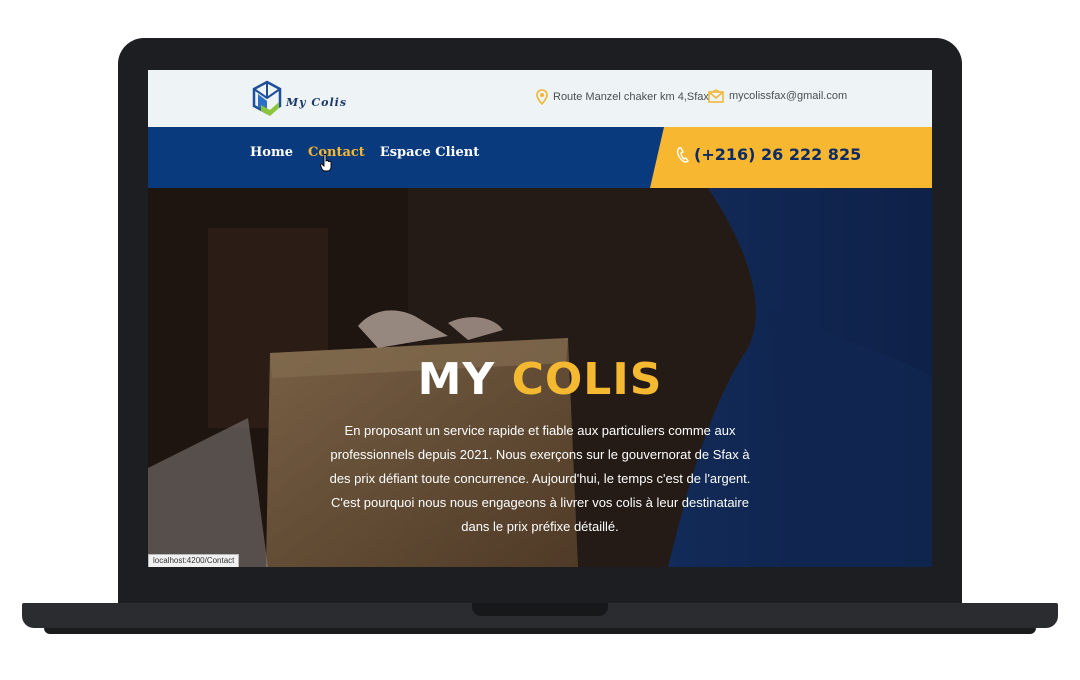 Image resolution: width=1080 pixels, height=680 pixels. I want to click on map-pin-icon, so click(542, 97).